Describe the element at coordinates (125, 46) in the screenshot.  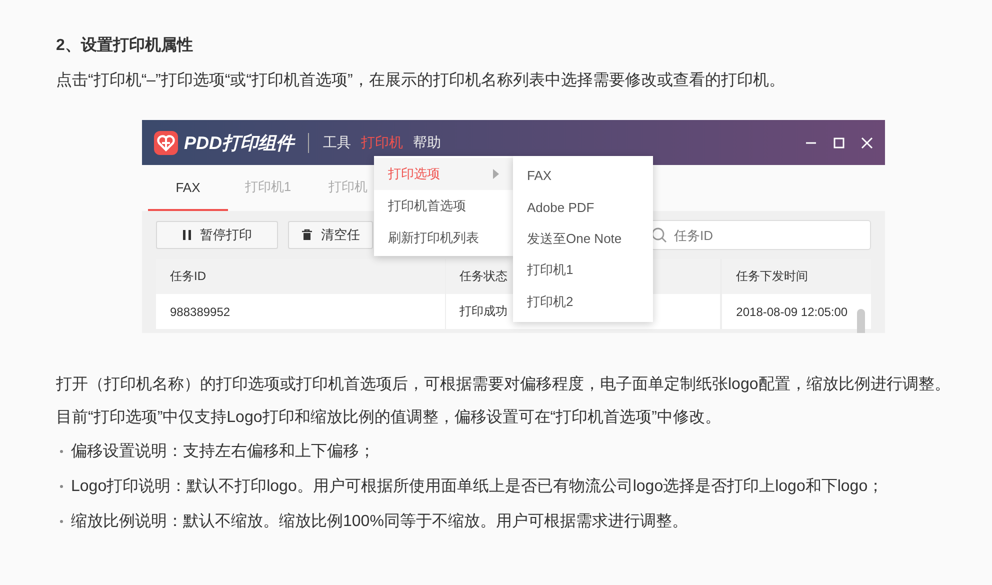
I see `section-heading: 2、设置打印机属性` at that location.